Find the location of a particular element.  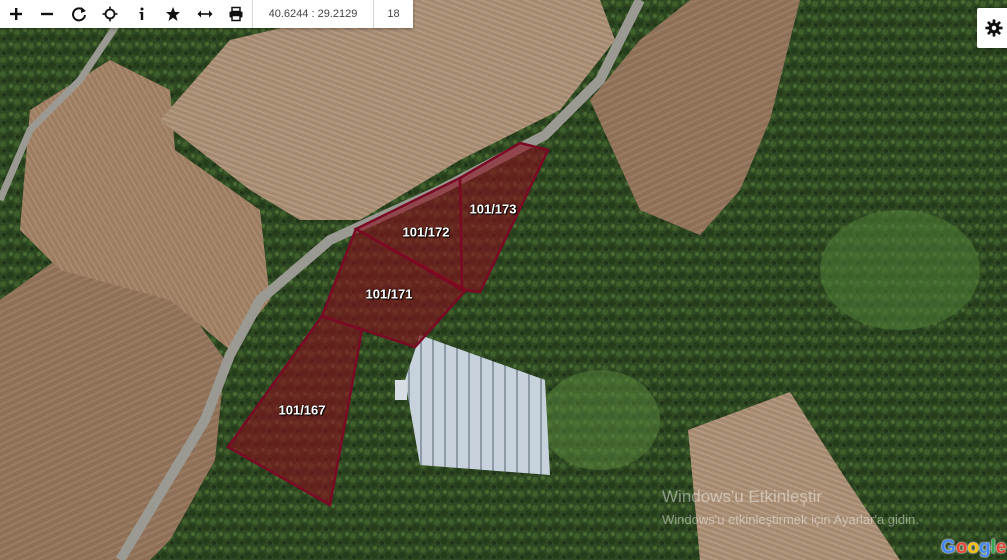

parcel-label: 101/173 is located at coordinates (493, 209).